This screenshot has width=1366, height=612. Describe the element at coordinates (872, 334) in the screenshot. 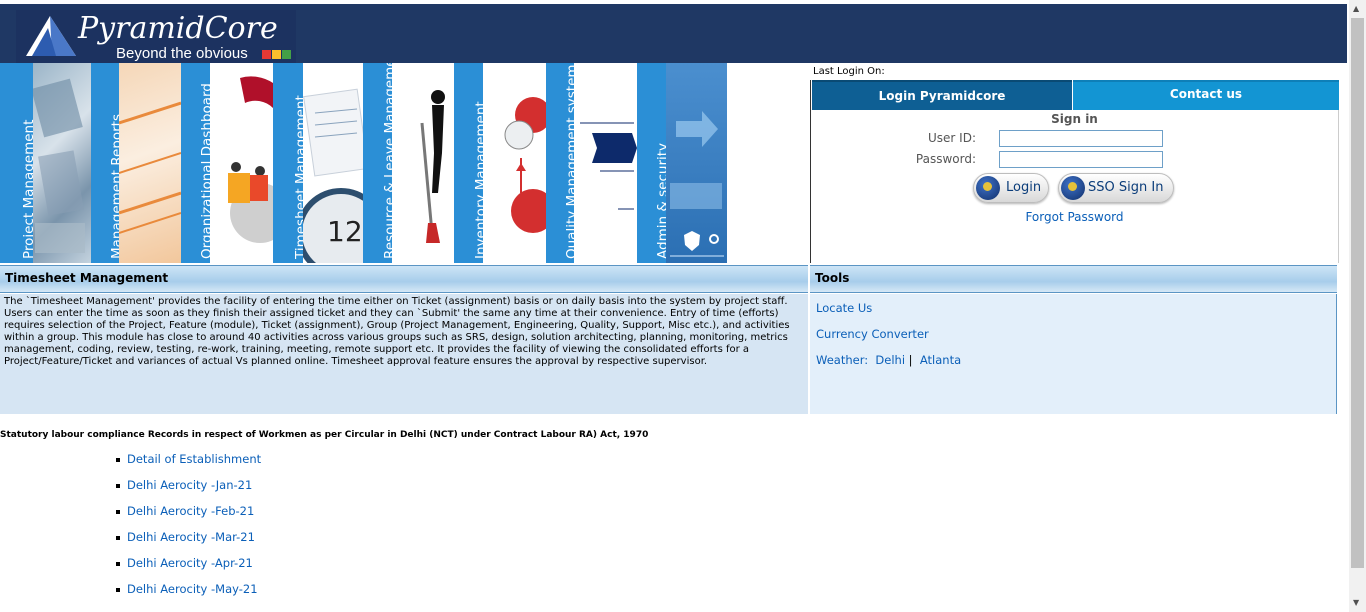

I see `currency-converter-link: Currency Converter` at that location.